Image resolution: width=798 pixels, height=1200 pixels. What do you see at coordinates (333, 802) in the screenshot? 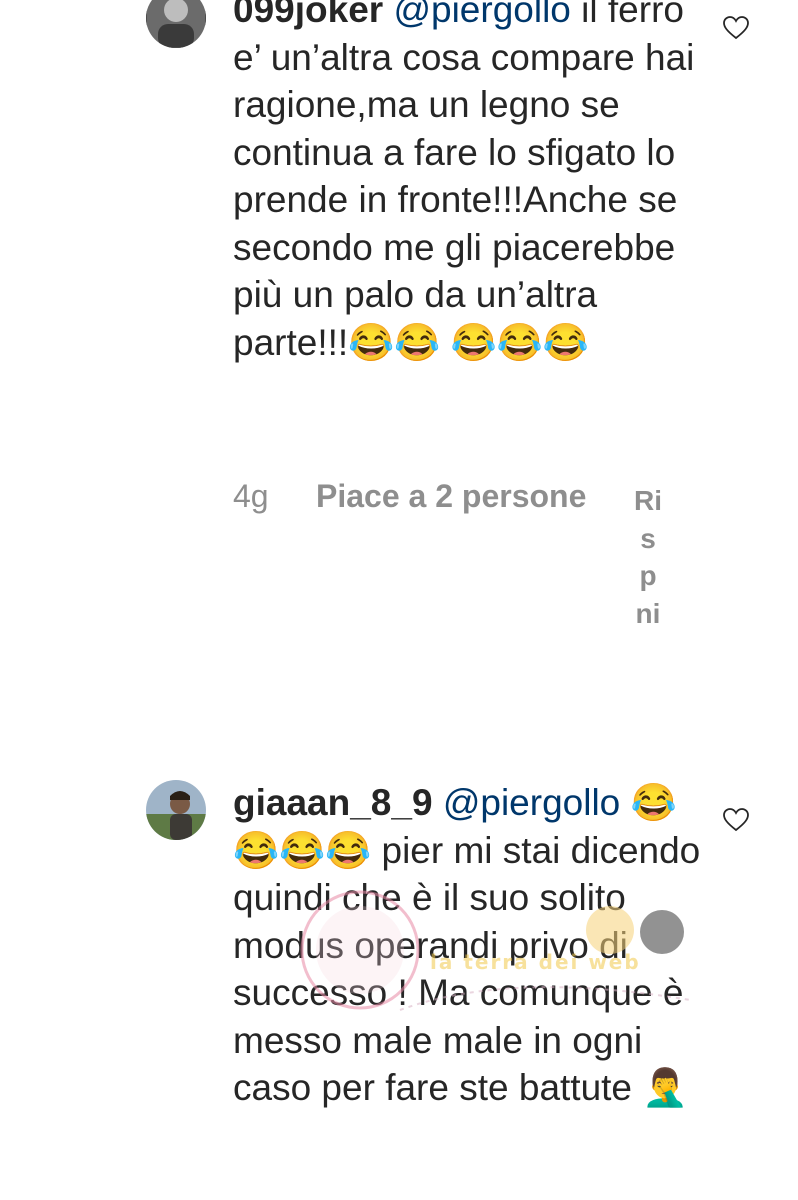
I see `comment-username: giaaan_8_9` at bounding box center [333, 802].